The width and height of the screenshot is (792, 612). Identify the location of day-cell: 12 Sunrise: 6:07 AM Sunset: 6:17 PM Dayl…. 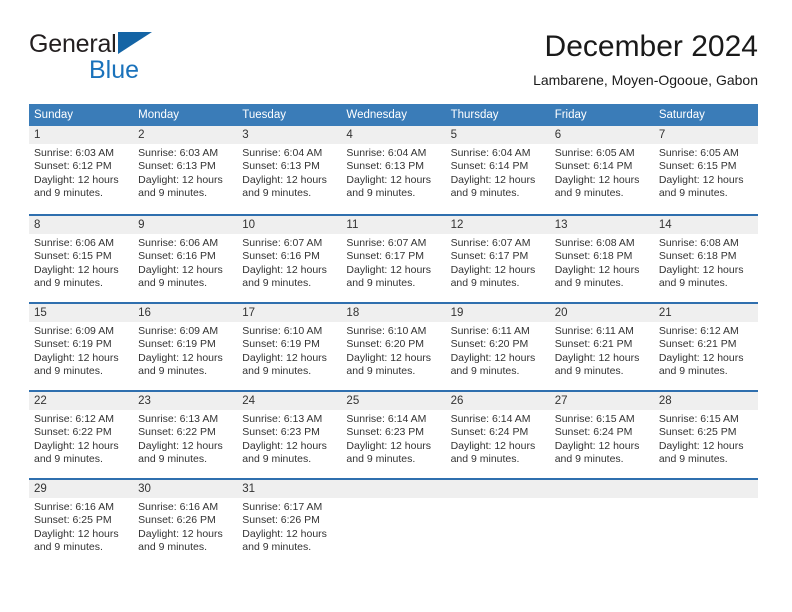
(497, 259).